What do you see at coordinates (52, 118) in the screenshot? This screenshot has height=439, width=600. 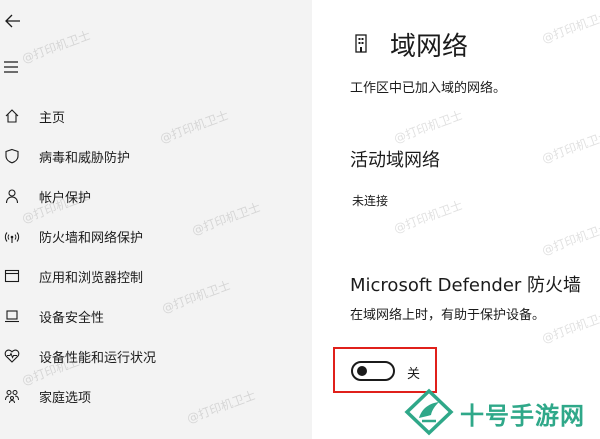 I see `sidebar-item-label: 主页` at bounding box center [52, 118].